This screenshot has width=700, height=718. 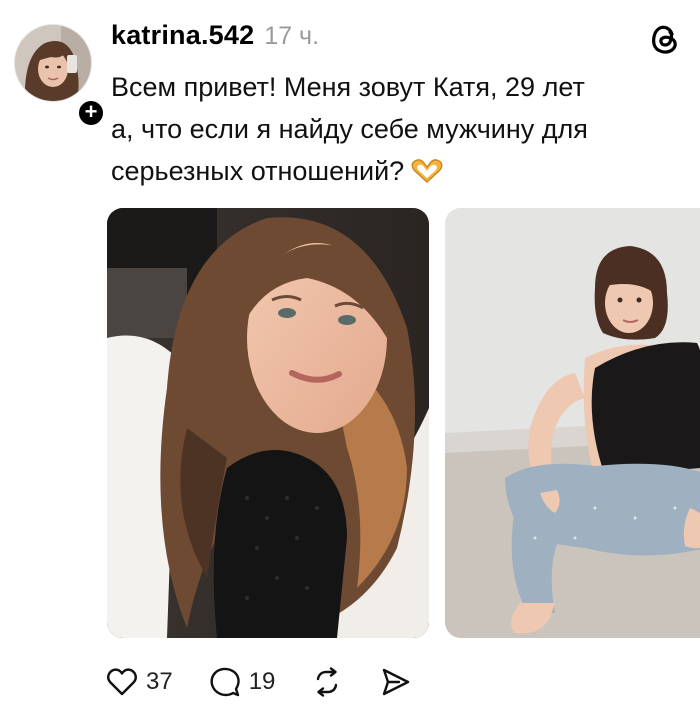 What do you see at coordinates (159, 681) in the screenshot?
I see `like-count: 37` at bounding box center [159, 681].